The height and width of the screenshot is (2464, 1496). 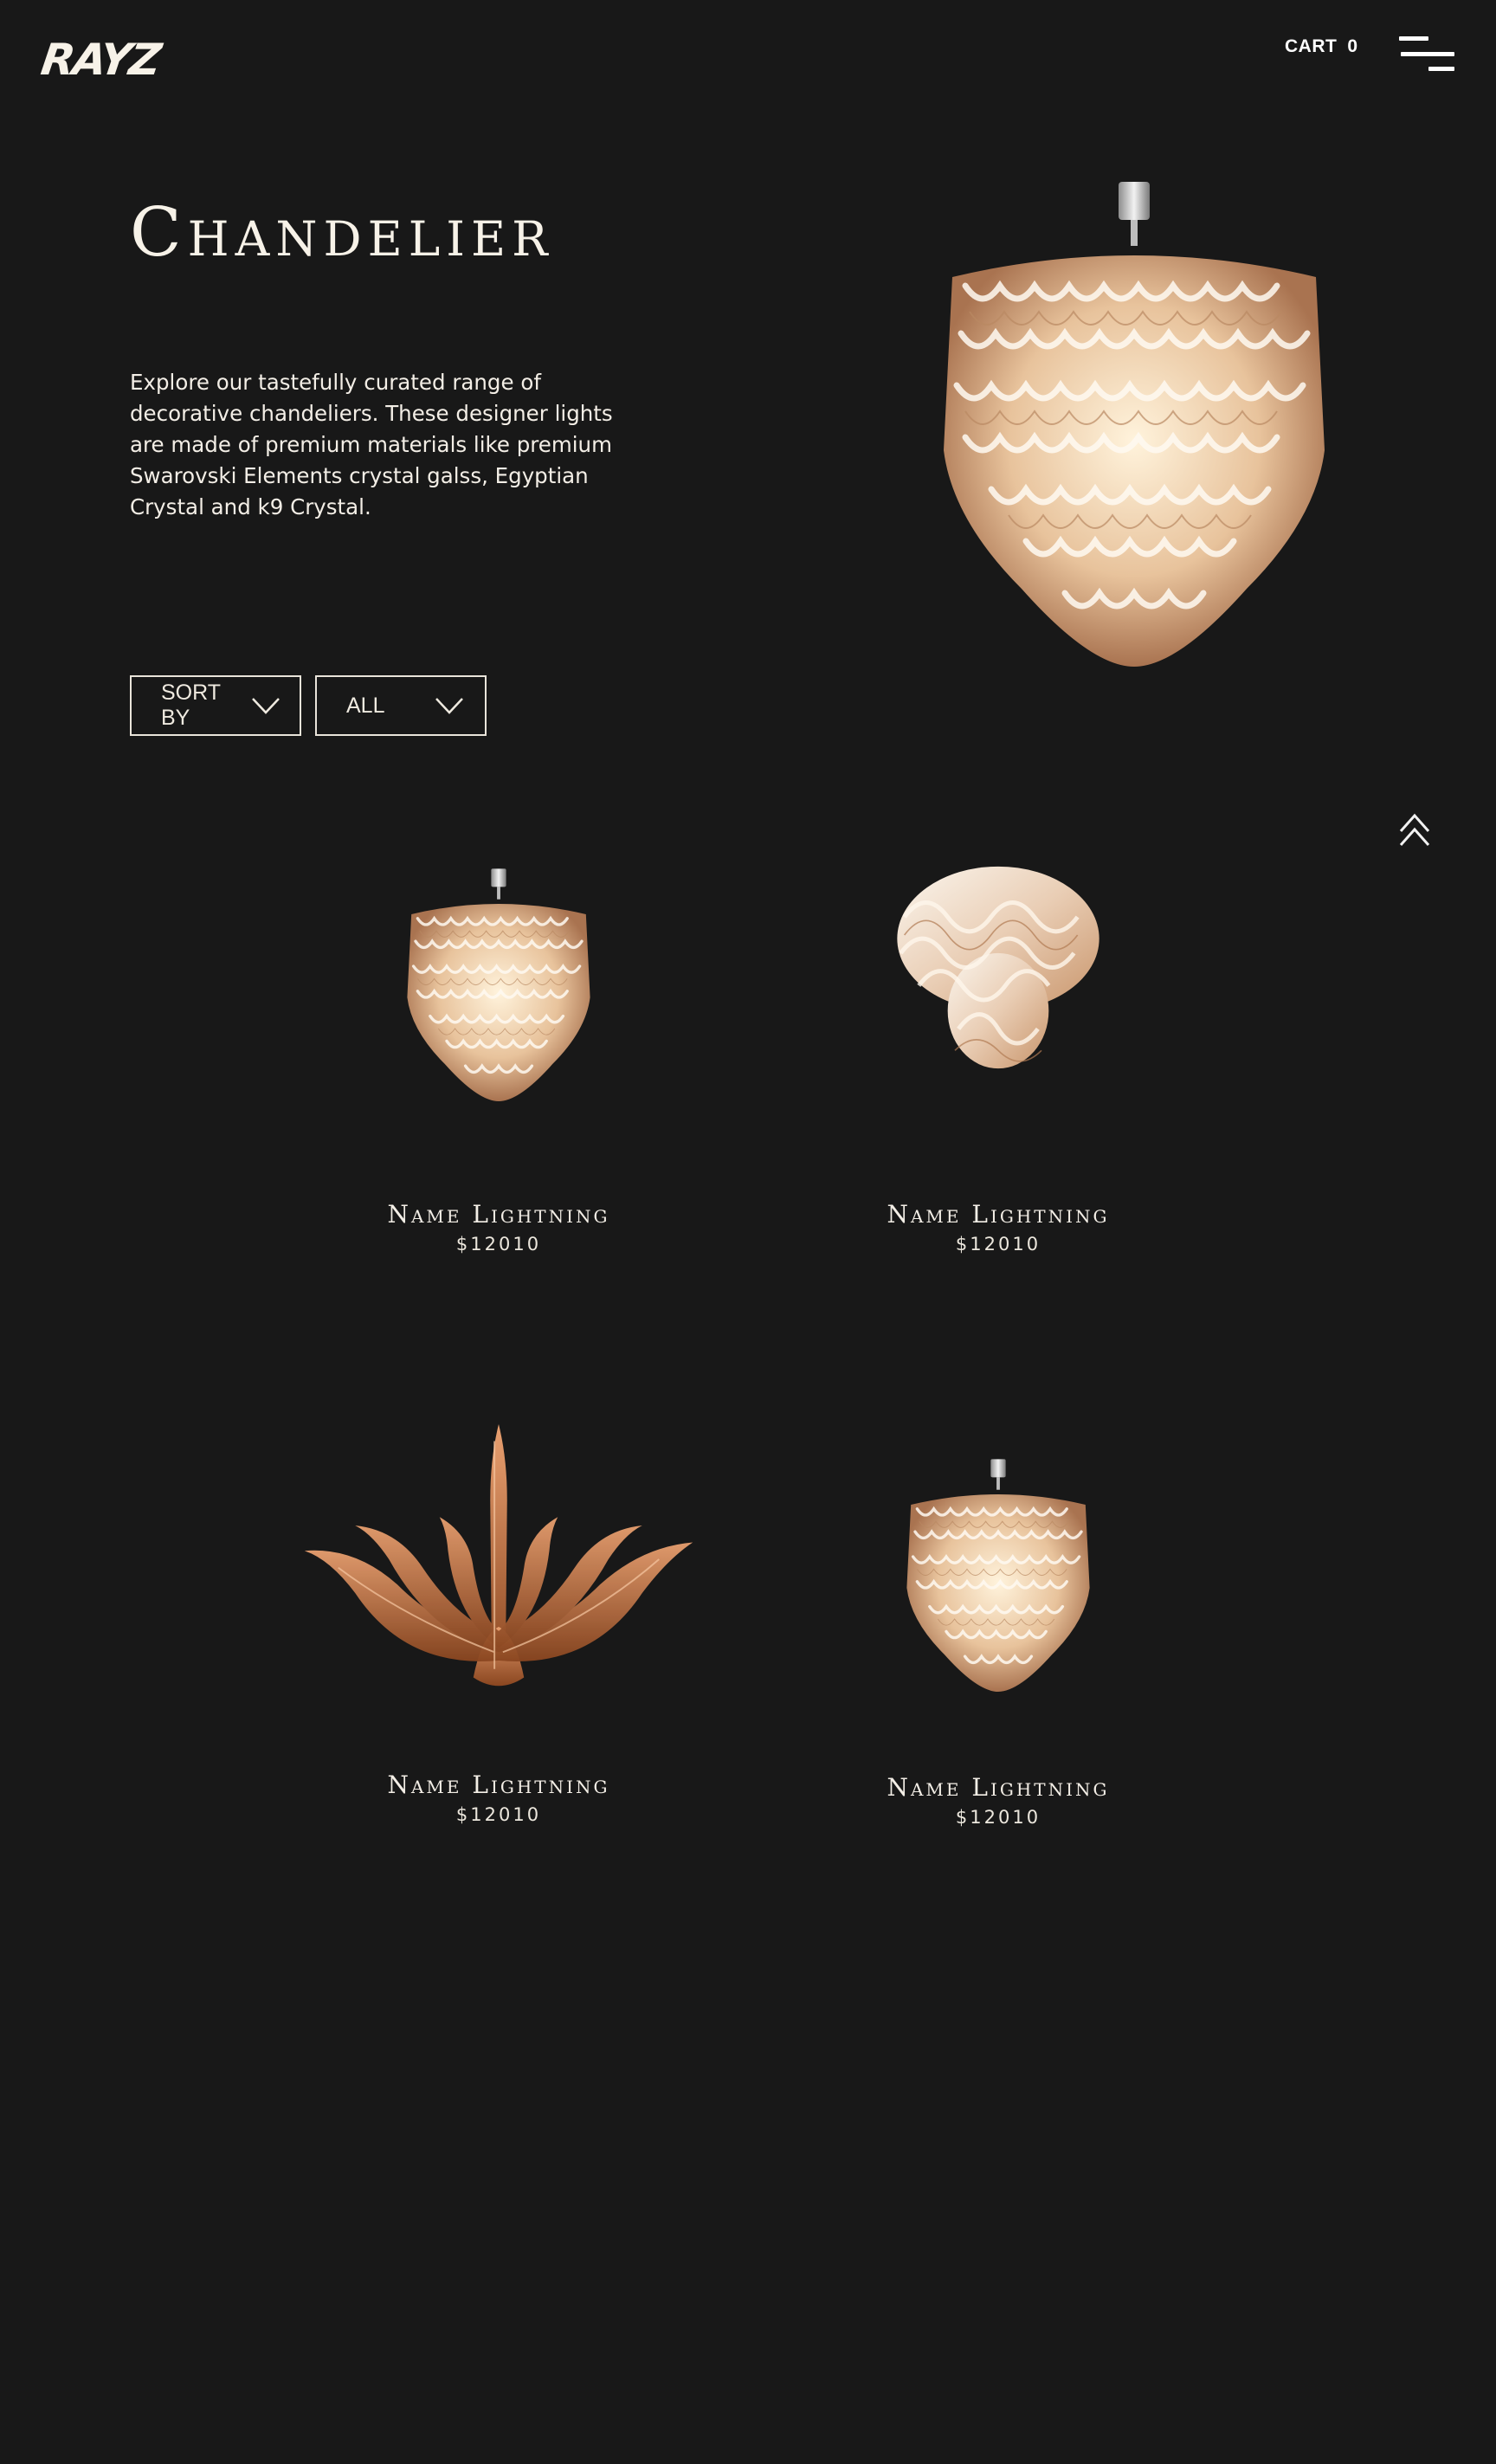 What do you see at coordinates (1134, 428) in the screenshot?
I see `hero-chandelier-image` at bounding box center [1134, 428].